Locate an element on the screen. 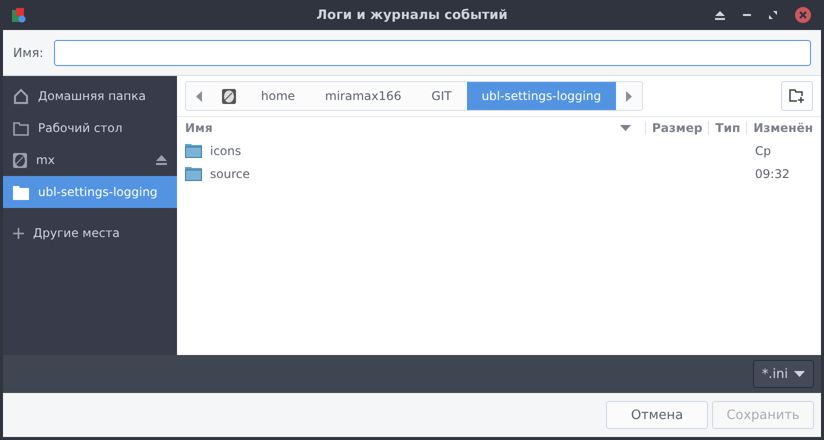  sort-icon is located at coordinates (626, 128).